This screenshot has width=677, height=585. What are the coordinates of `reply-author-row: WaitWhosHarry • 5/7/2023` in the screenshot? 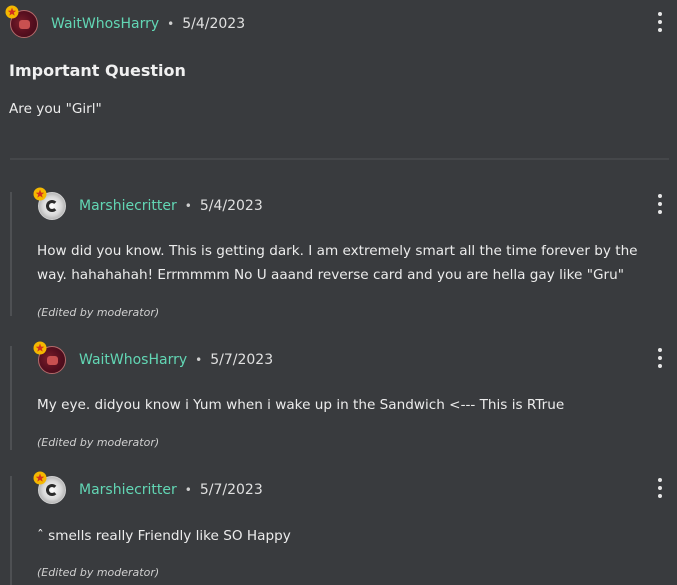 It's located at (153, 358).